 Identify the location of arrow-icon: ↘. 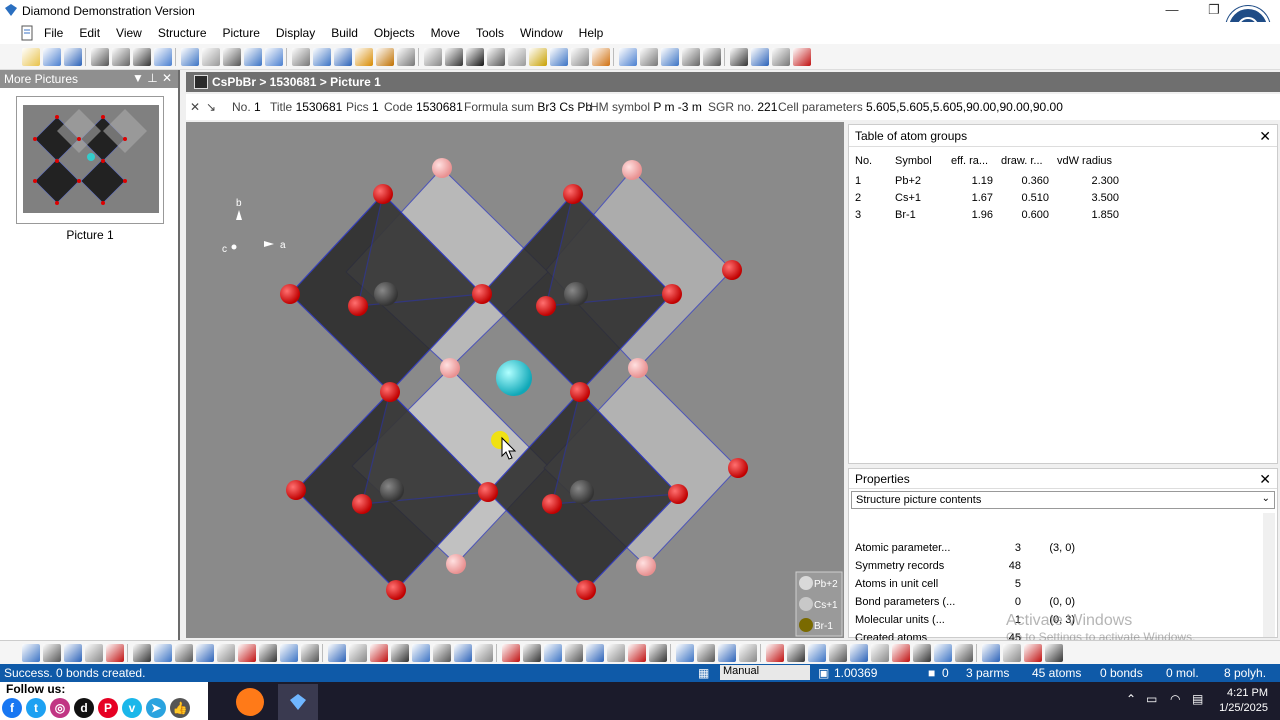
(211, 107).